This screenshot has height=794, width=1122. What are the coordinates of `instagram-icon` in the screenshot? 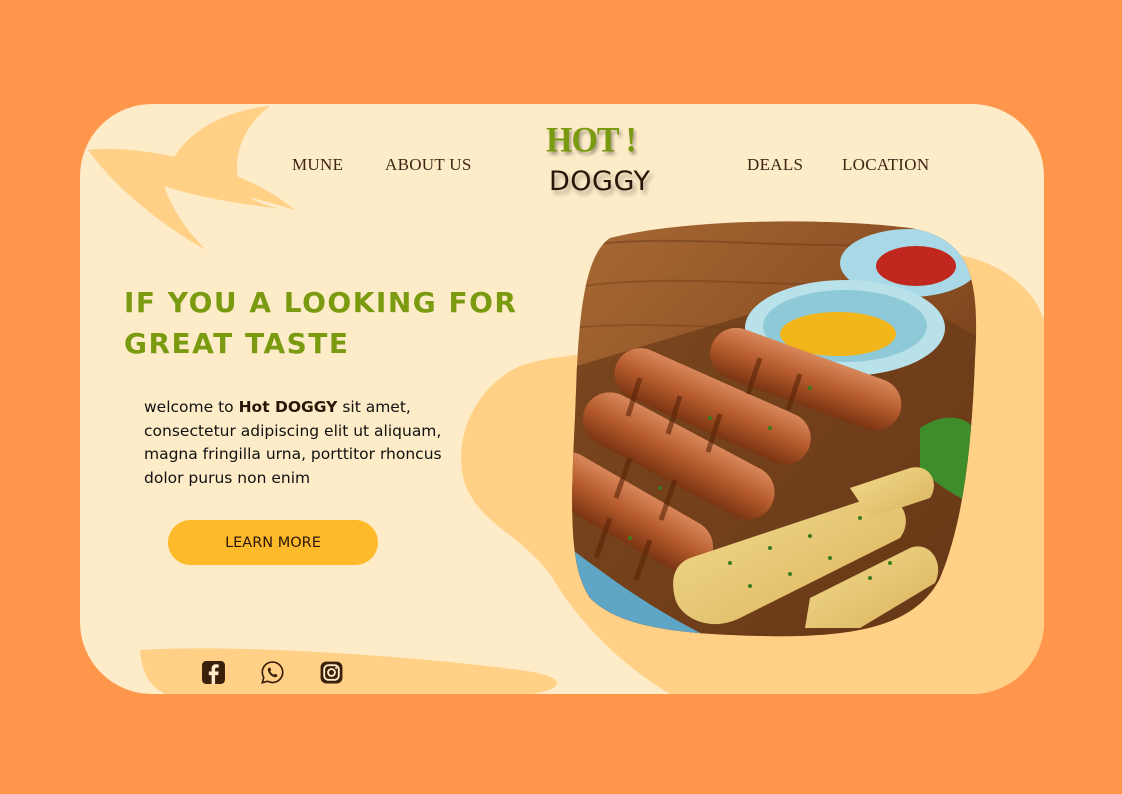 It's located at (331, 672).